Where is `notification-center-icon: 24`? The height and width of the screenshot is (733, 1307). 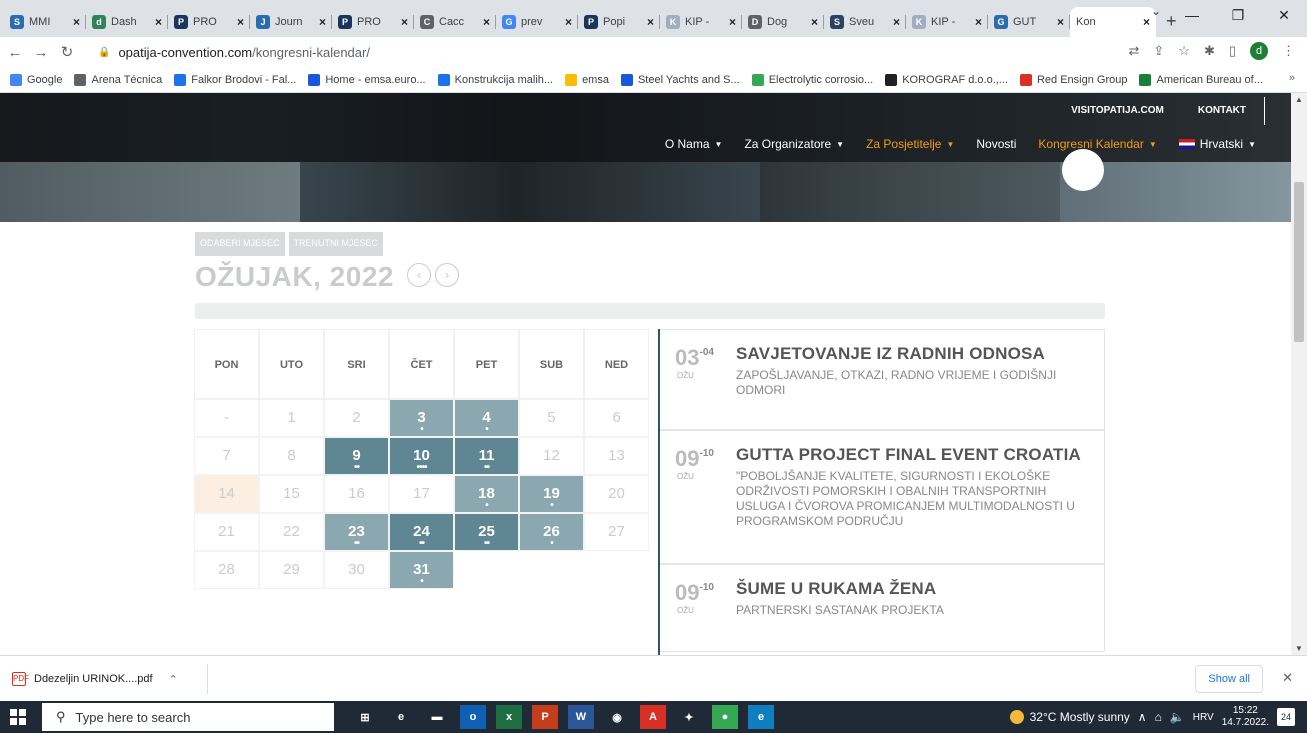
notification-center-icon: 24 is located at coordinates (1286, 717).